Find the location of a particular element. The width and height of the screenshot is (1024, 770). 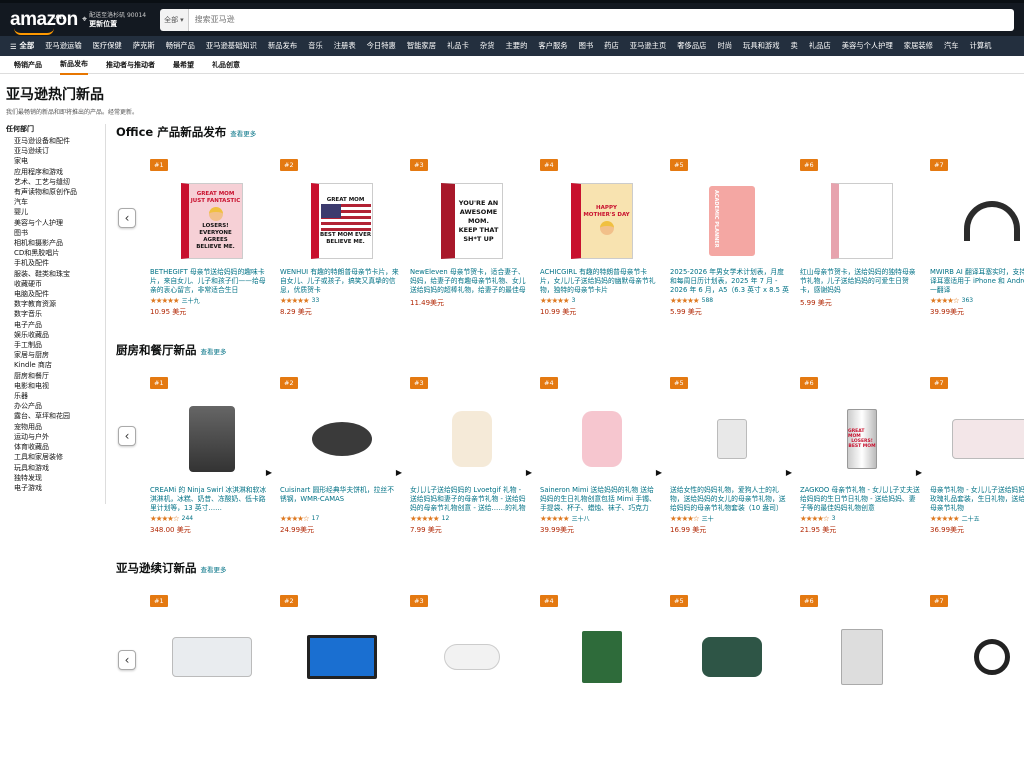

nav-item: 客户服务 is located at coordinates (552, 46).